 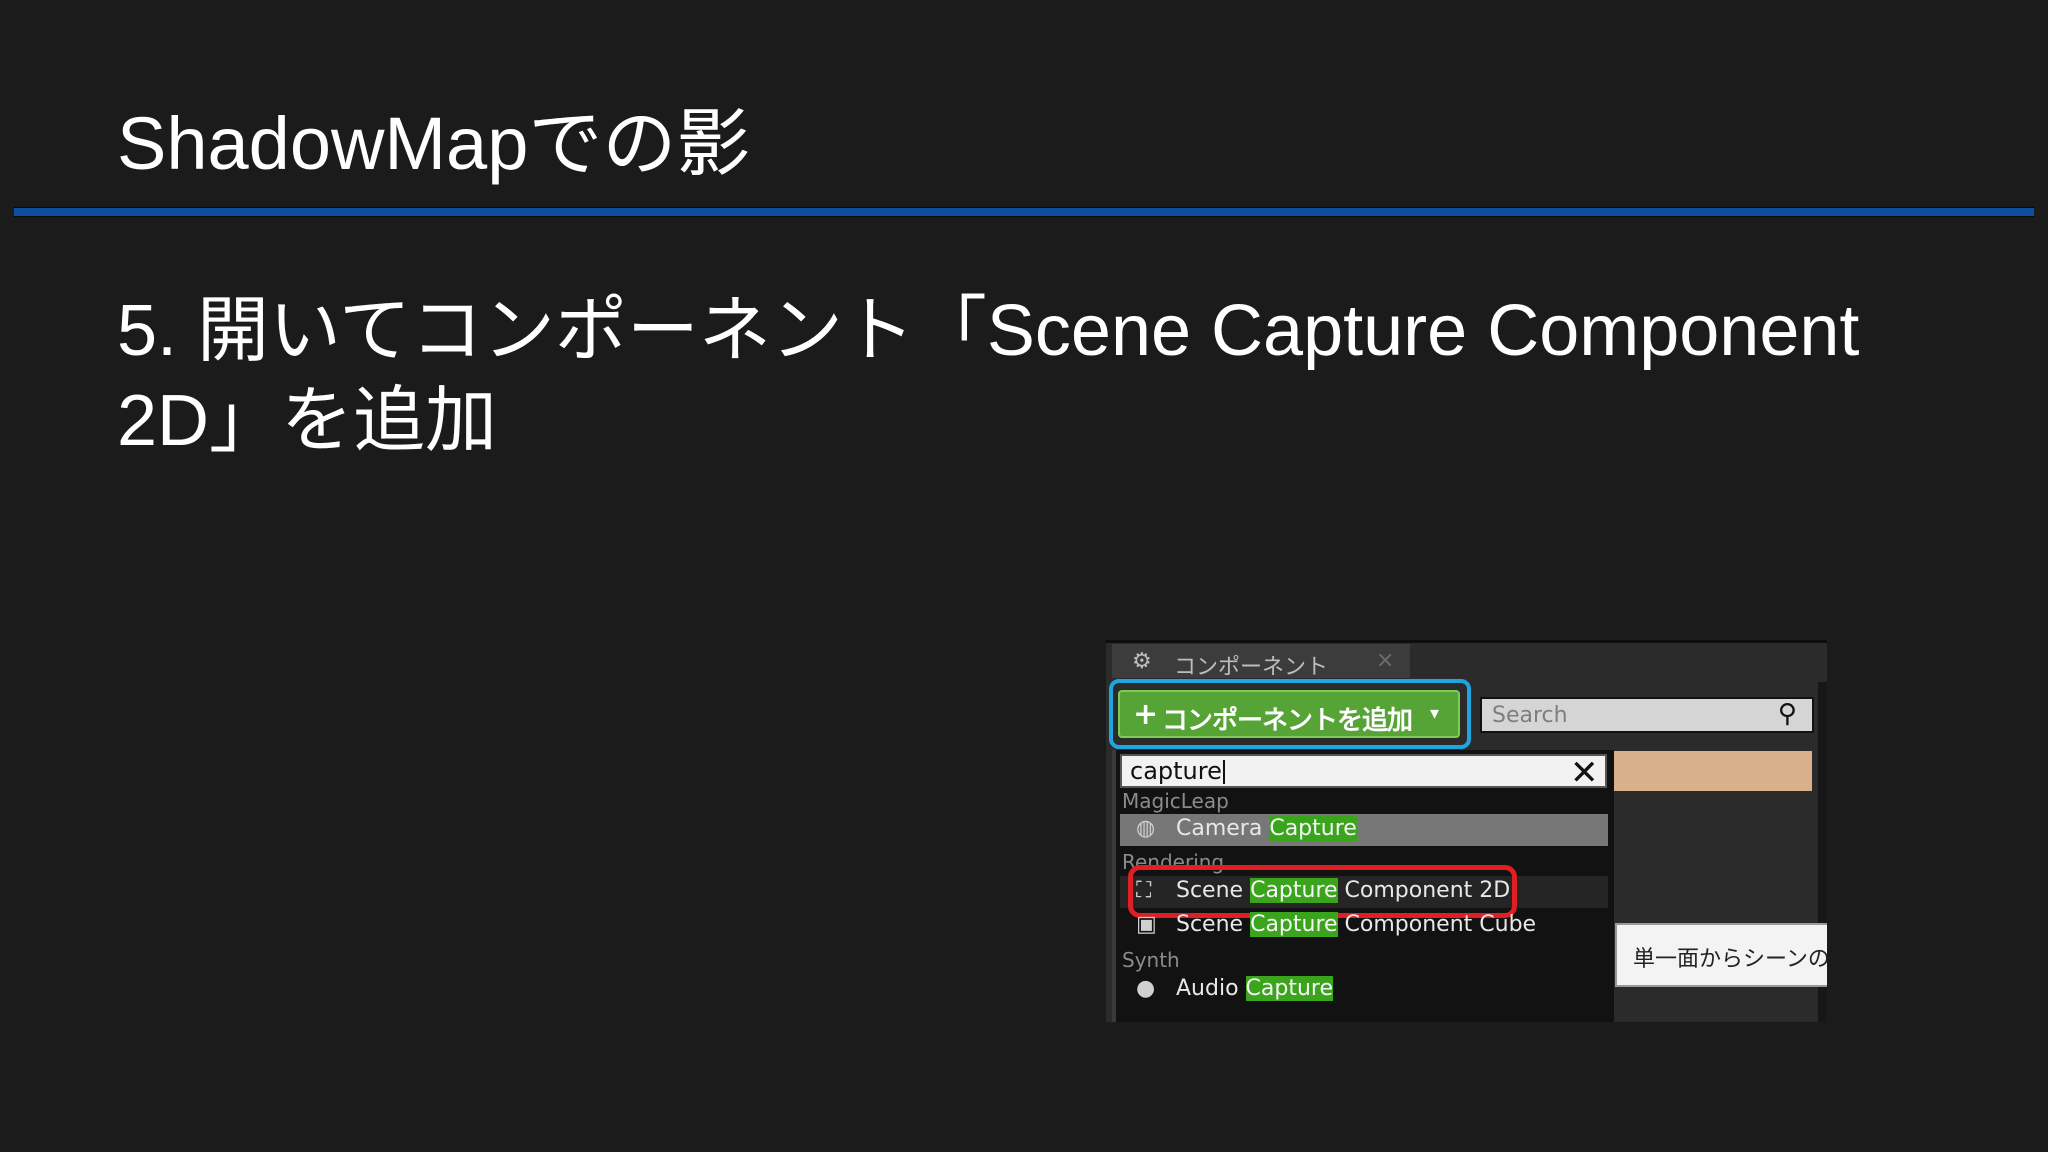 I want to click on filter-value: capture, so click(x=1176, y=771).